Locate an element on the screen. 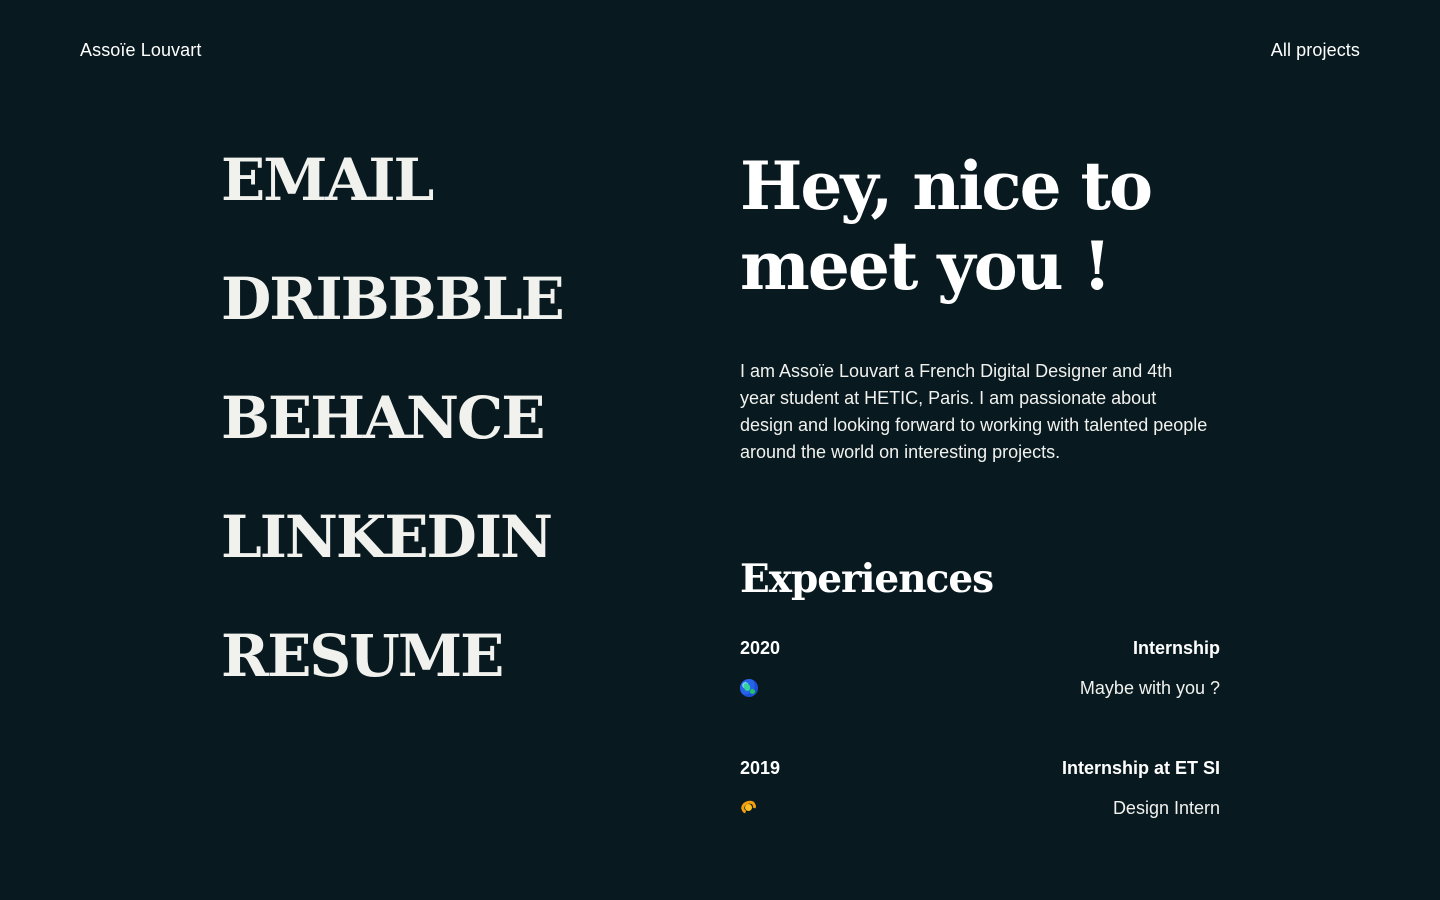 This screenshot has width=1440, height=900. behance-link: BEHANCE is located at coordinates (383, 418).